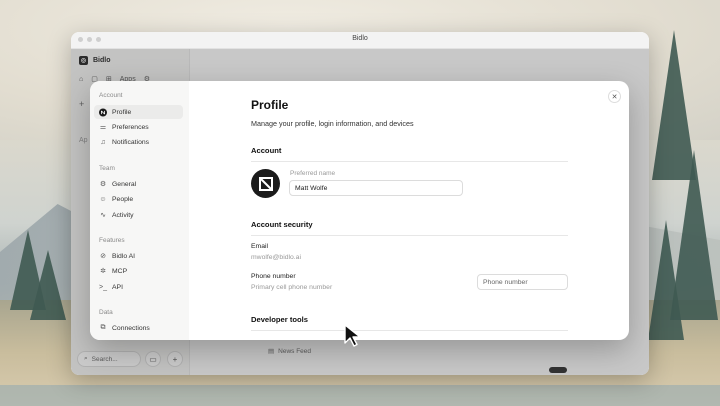 The width and height of the screenshot is (720, 406). I want to click on preferred-name-label: Preferred name, so click(313, 173).